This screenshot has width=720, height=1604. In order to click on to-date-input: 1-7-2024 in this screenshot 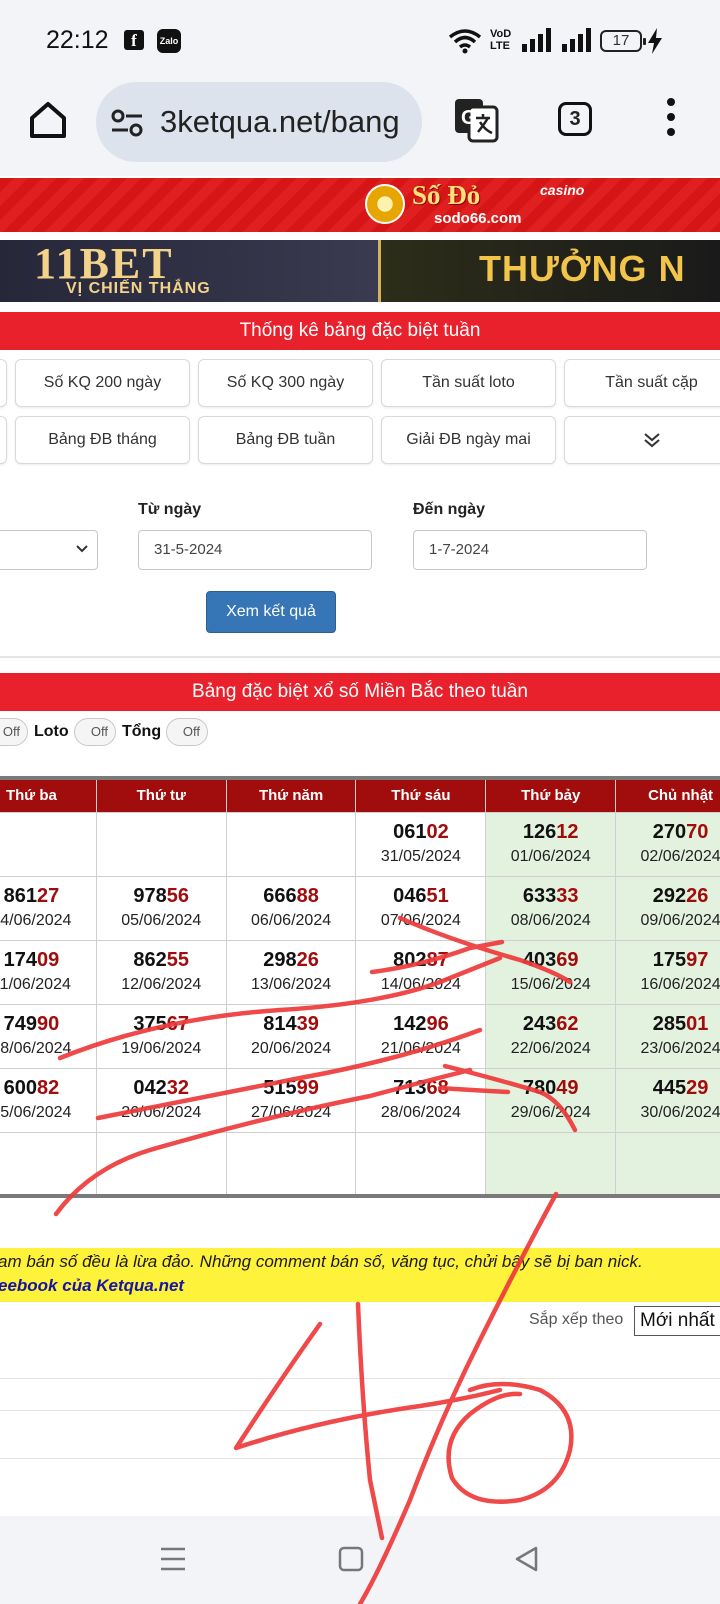, I will do `click(530, 550)`.